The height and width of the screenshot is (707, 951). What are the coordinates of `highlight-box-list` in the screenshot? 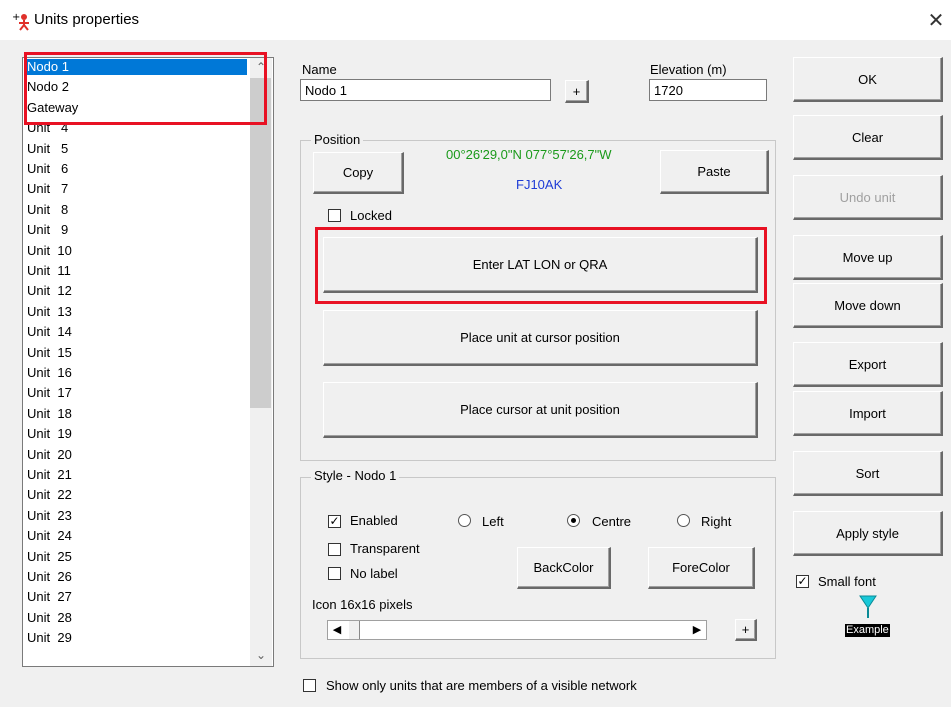 It's located at (145, 88).